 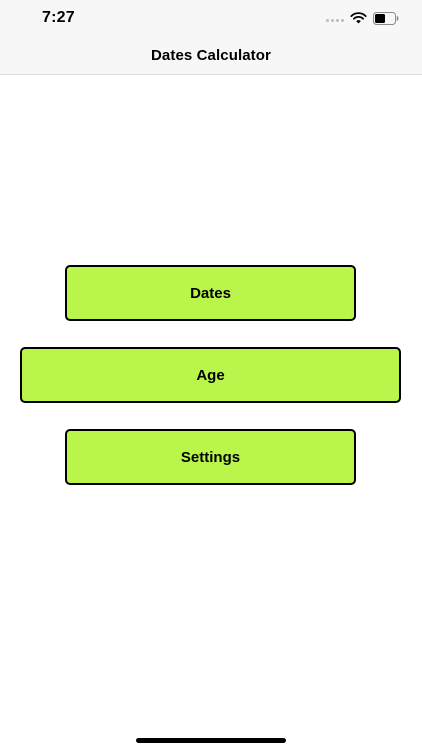 I want to click on settings-button-label: Settings, so click(x=210, y=457).